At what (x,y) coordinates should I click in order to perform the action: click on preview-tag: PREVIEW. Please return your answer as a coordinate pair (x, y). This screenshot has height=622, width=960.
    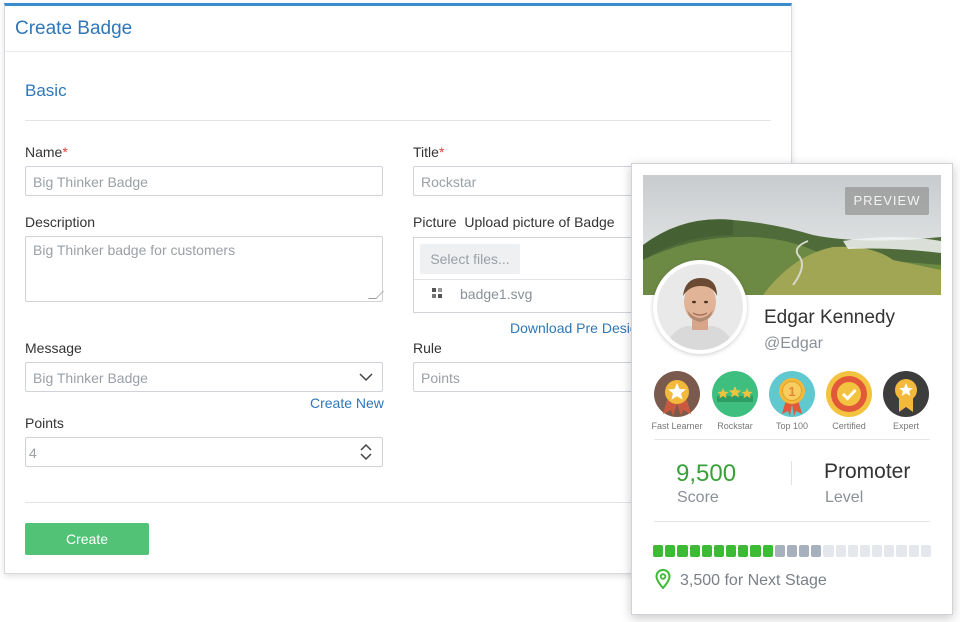
    Looking at the image, I should click on (887, 201).